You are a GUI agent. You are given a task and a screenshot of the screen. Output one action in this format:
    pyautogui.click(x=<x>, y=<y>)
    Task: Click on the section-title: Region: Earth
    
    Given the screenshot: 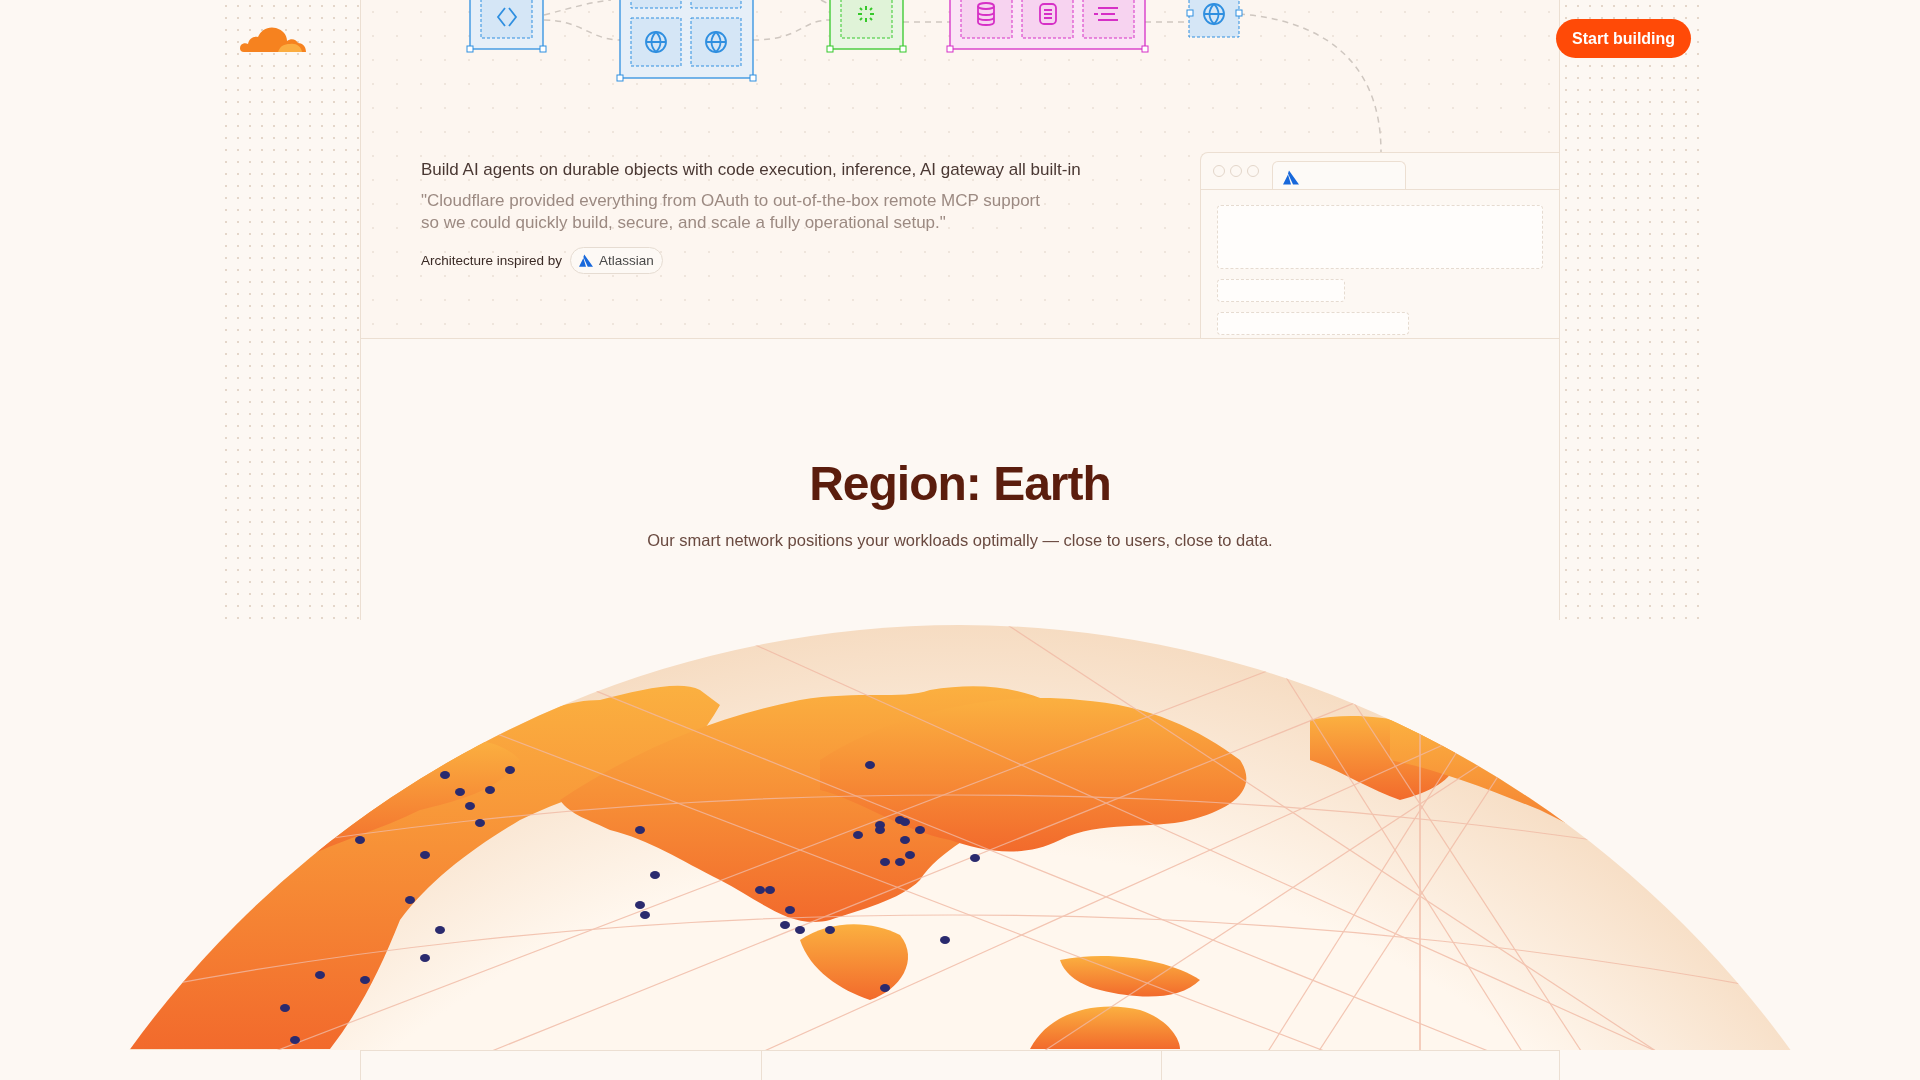 What is the action you would take?
    pyautogui.click(x=960, y=483)
    